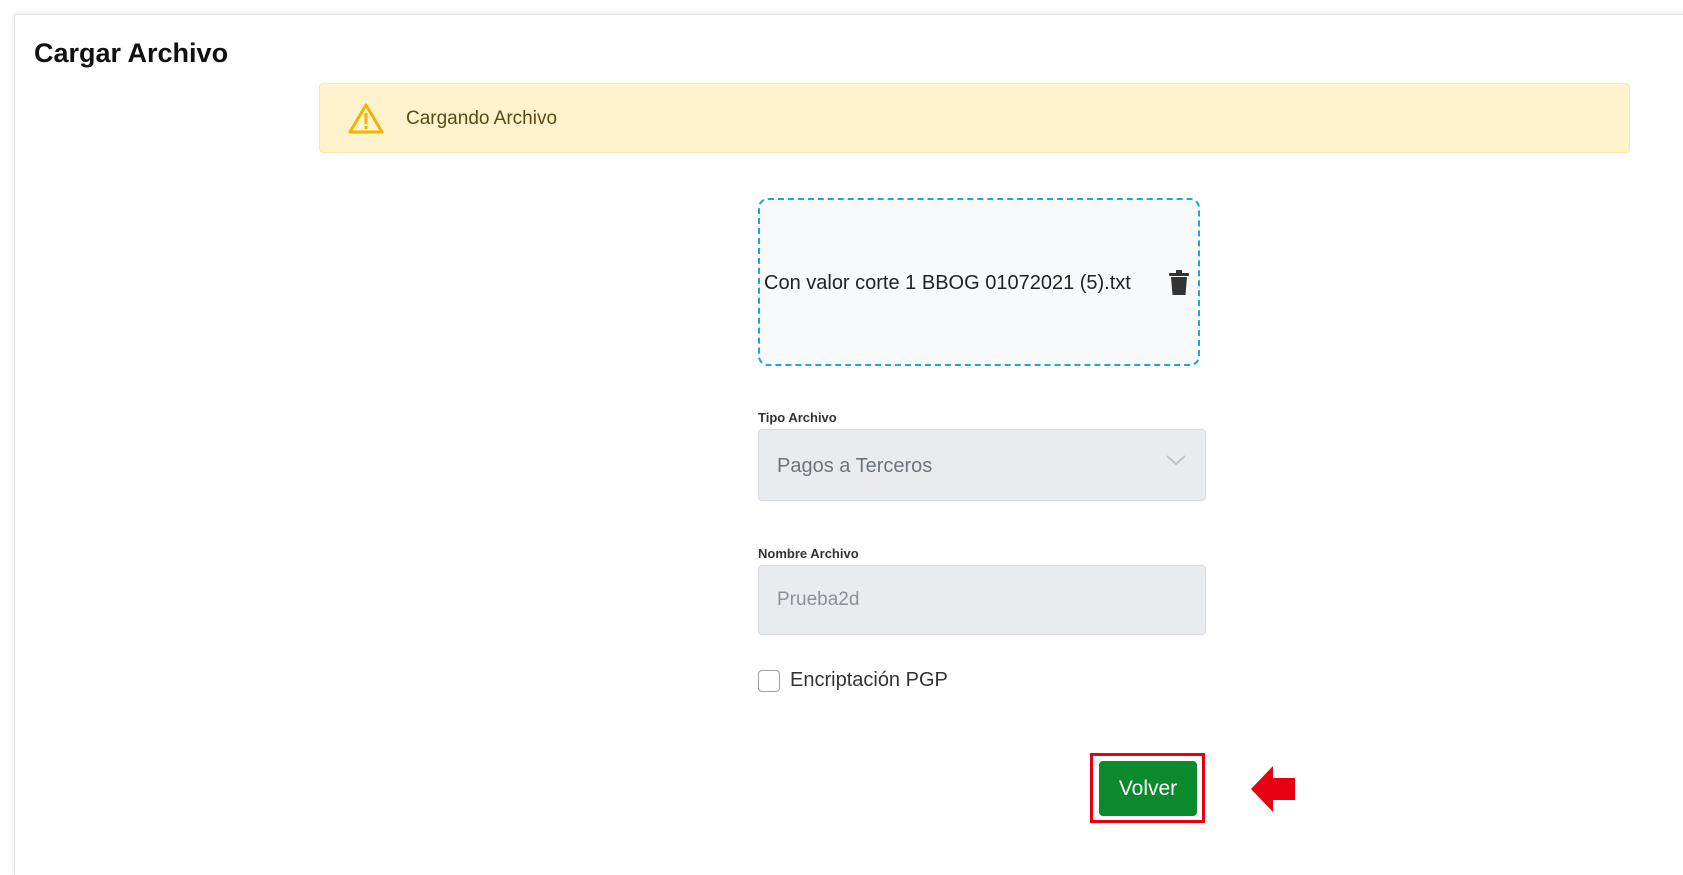 The height and width of the screenshot is (875, 1683). I want to click on warning-triangle-icon, so click(366, 118).